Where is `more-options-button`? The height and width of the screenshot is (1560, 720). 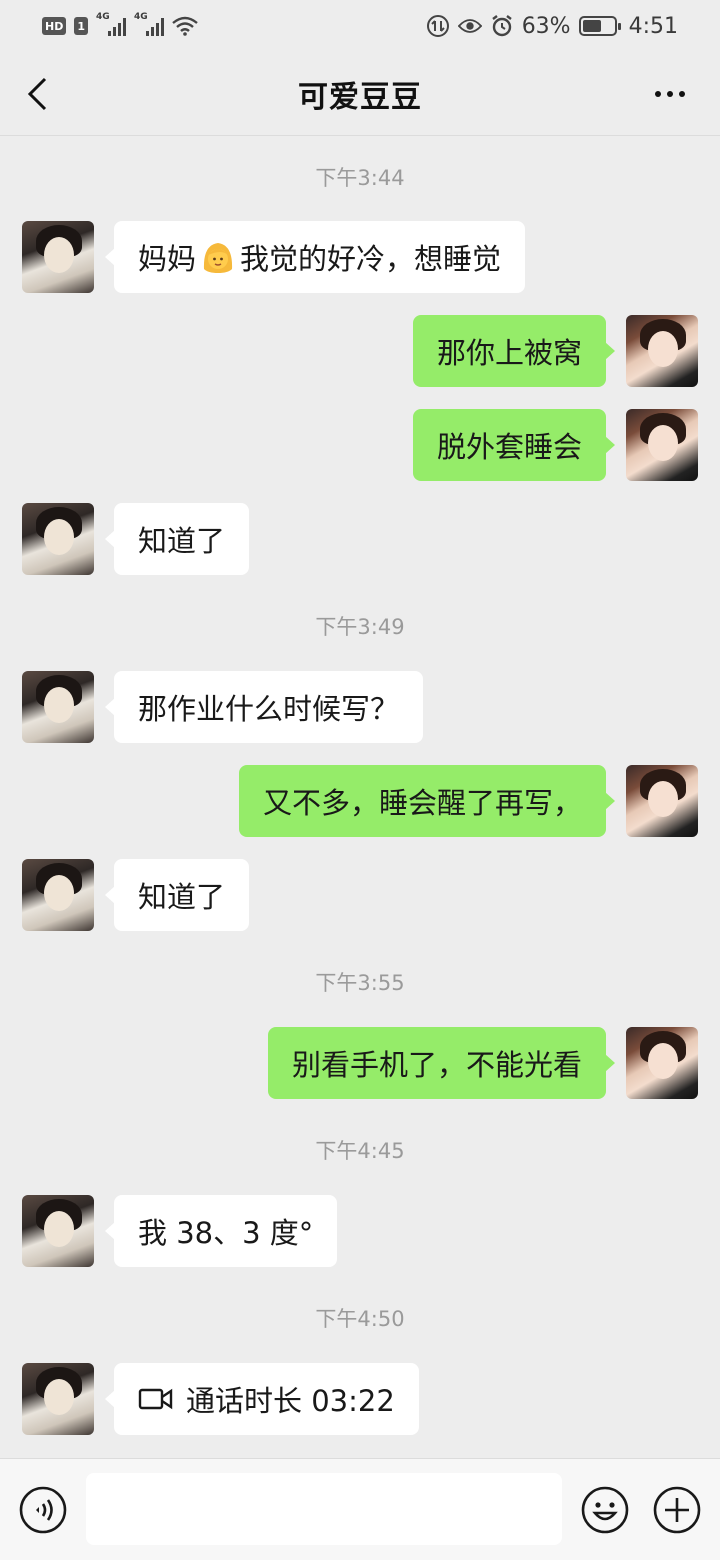 more-options-button is located at coordinates (670, 94).